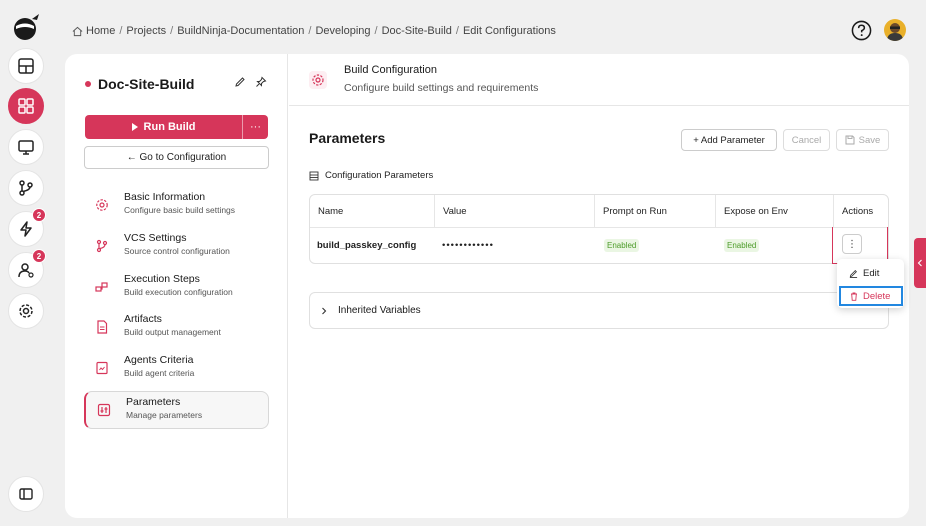 Image resolution: width=926 pixels, height=526 pixels. I want to click on pin-icon, so click(261, 82).